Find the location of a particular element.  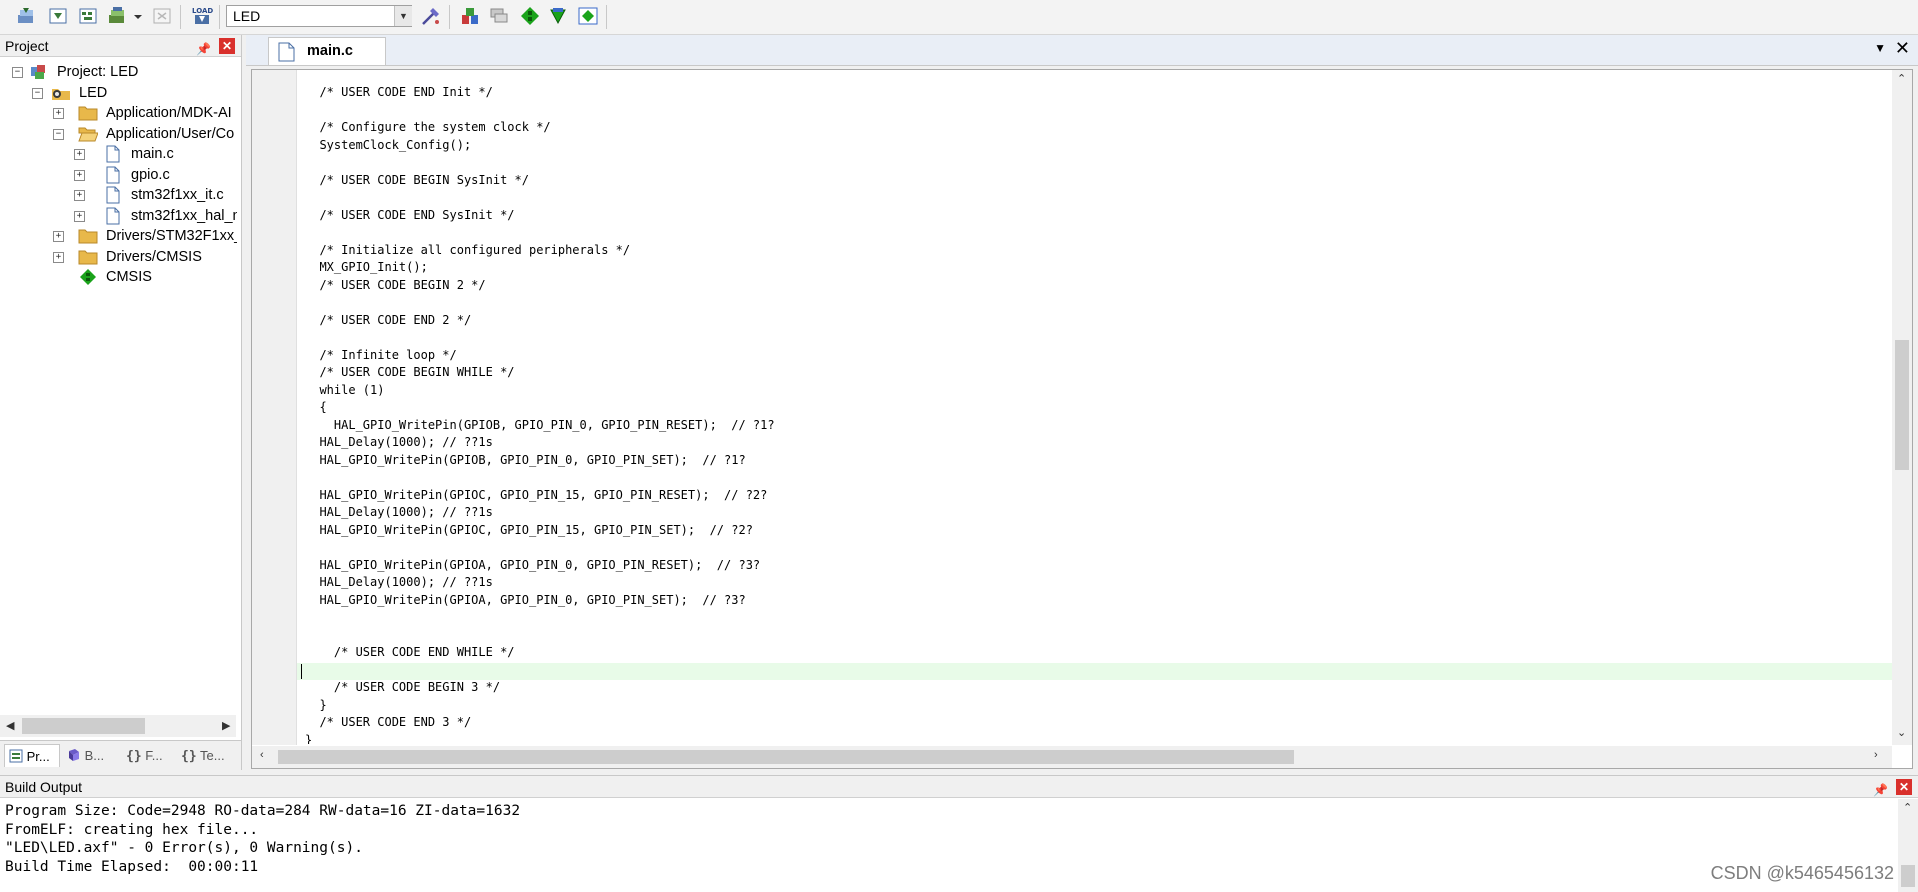

tree-item: + Application/MDK-AI is located at coordinates (118, 113).